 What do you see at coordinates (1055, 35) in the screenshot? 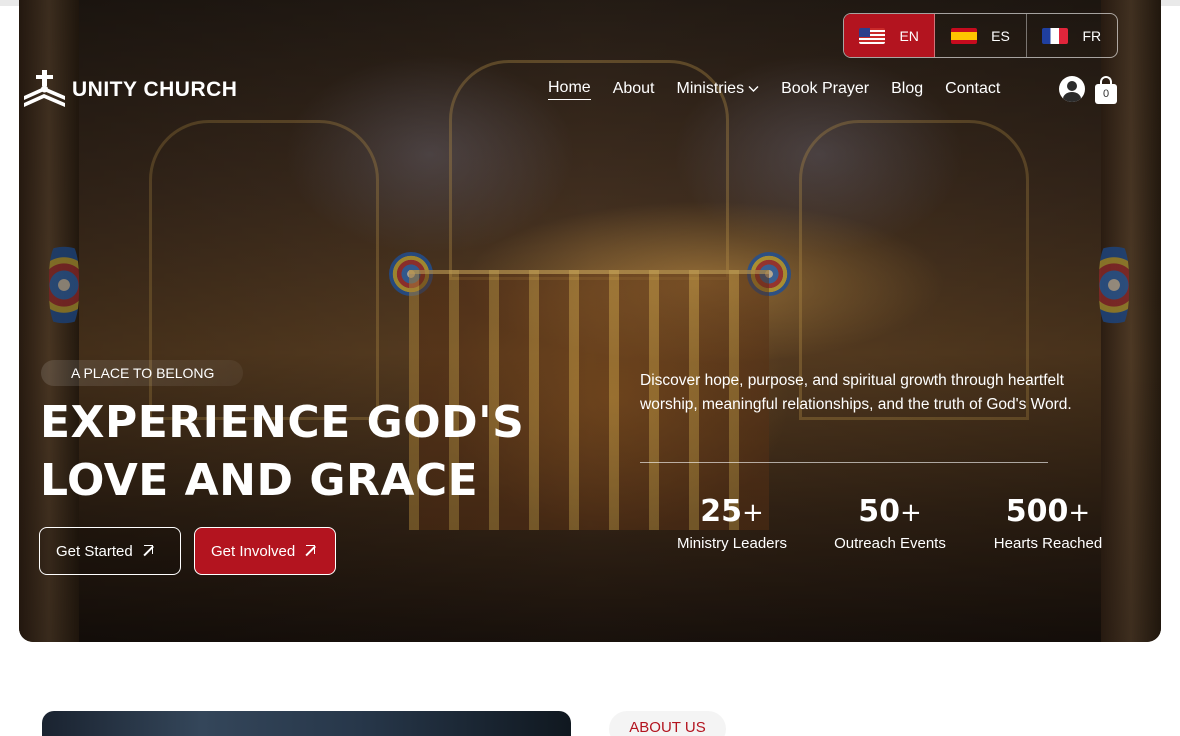
I see `france-flag-icon` at bounding box center [1055, 35].